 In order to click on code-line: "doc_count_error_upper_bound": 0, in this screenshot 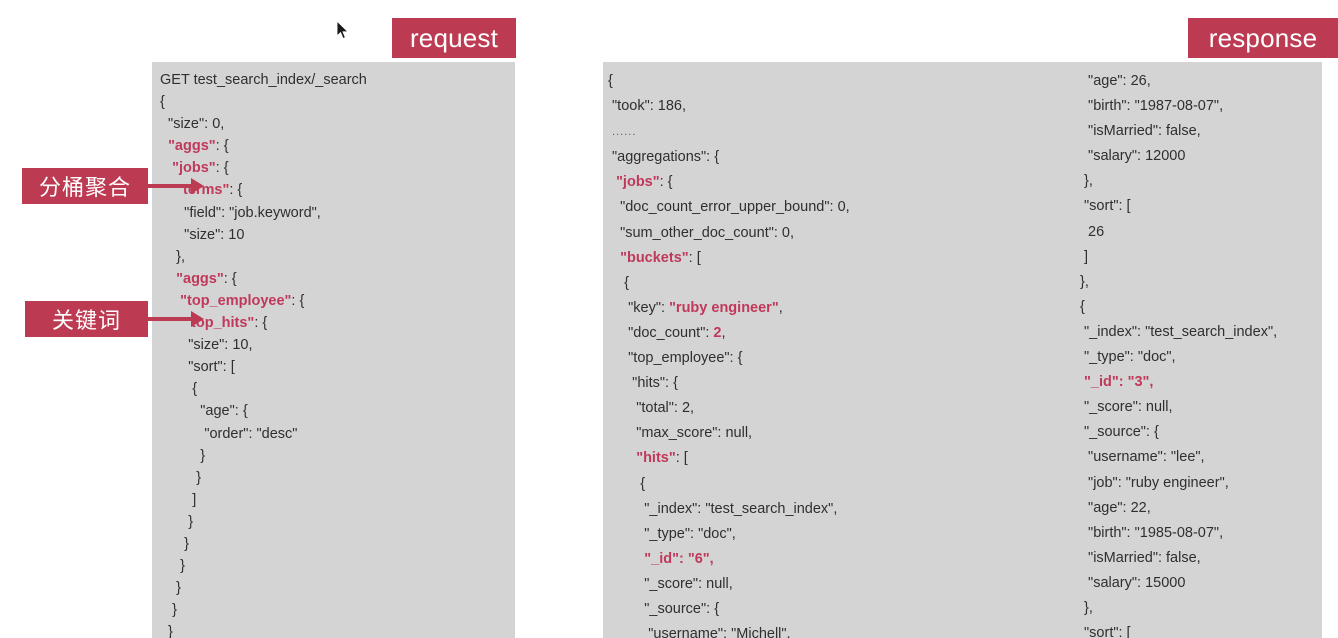, I will do `click(729, 207)`.